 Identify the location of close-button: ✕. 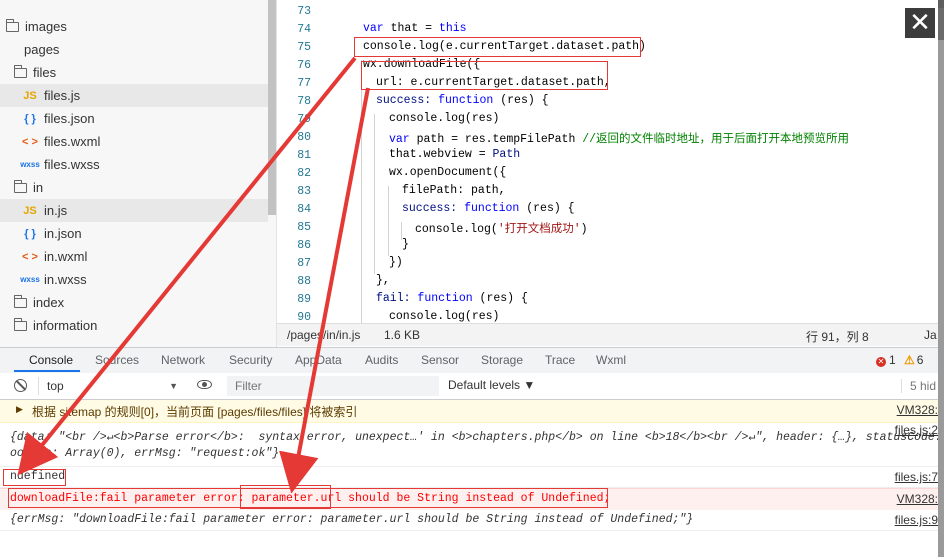
(920, 23).